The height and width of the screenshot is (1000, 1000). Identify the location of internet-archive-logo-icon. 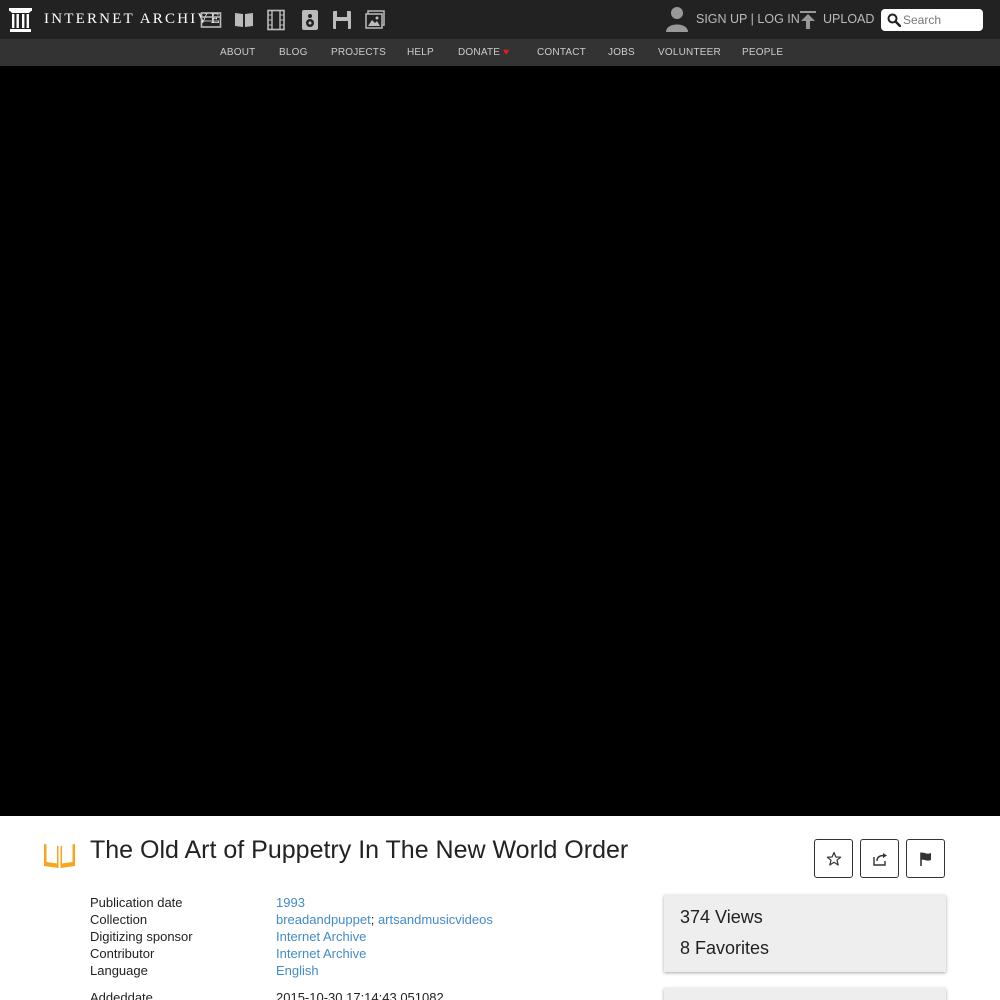
(20, 20).